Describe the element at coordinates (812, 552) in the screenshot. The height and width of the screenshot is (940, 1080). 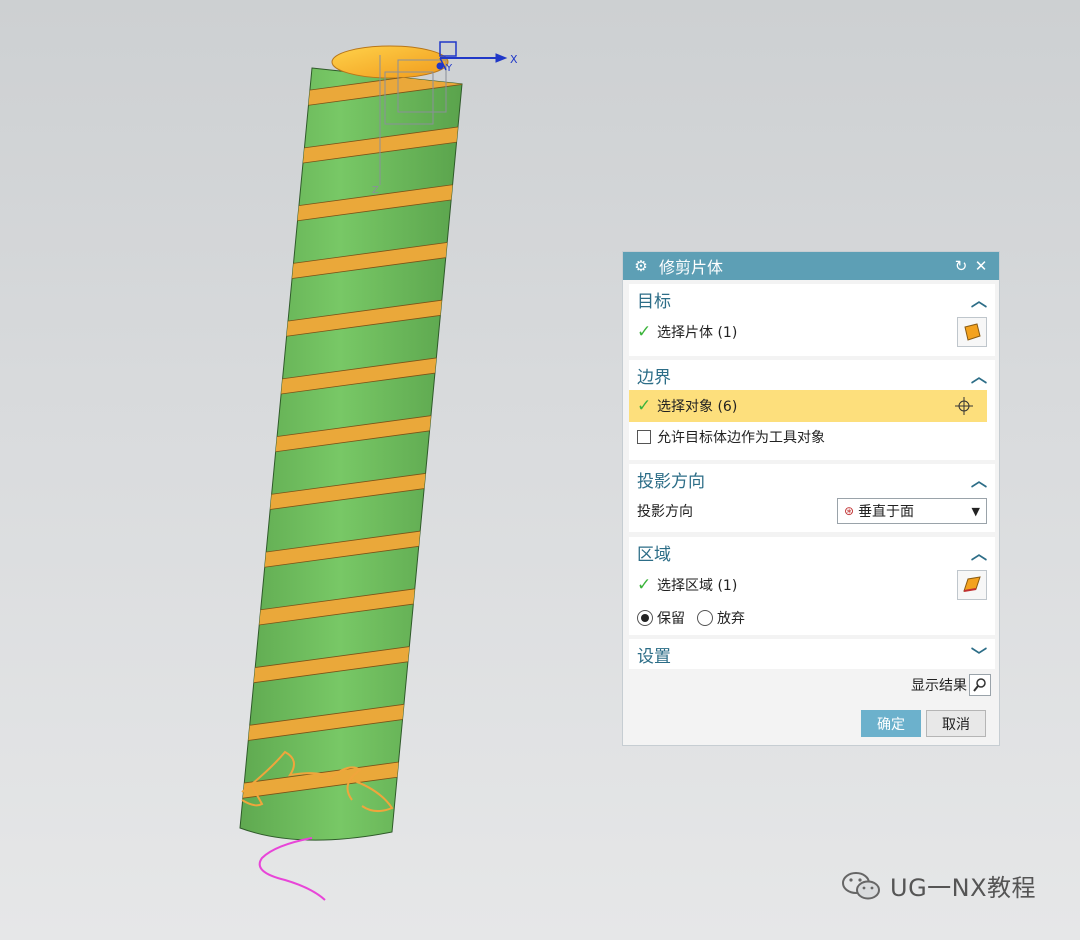
I see `section-region-header: 区域 ︿` at that location.